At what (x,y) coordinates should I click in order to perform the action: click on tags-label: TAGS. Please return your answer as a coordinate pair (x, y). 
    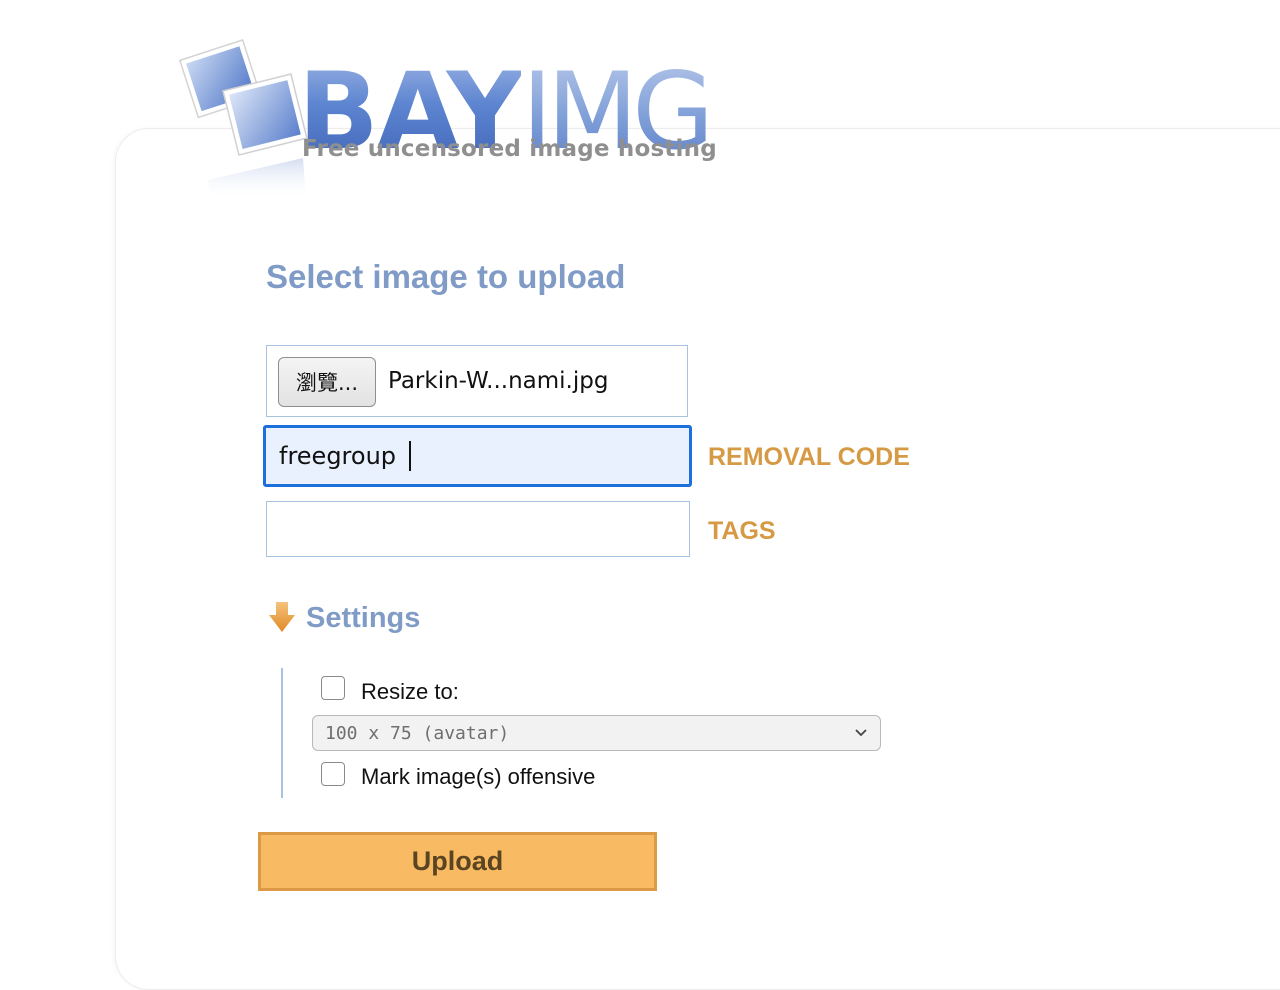
    Looking at the image, I should click on (742, 531).